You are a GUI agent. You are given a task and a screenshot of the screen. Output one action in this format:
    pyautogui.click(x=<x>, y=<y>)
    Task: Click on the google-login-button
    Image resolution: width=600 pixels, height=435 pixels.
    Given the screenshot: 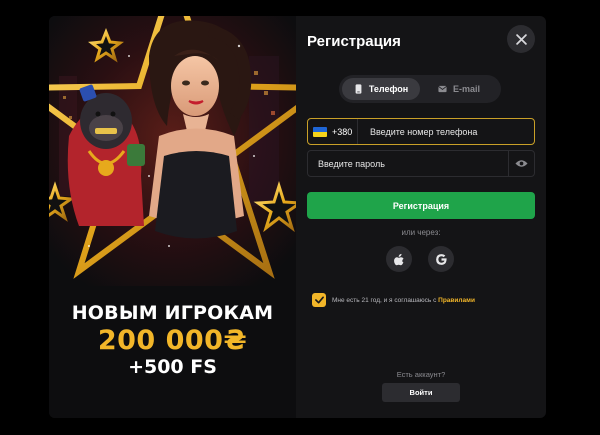 What is the action you would take?
    pyautogui.click(x=441, y=259)
    